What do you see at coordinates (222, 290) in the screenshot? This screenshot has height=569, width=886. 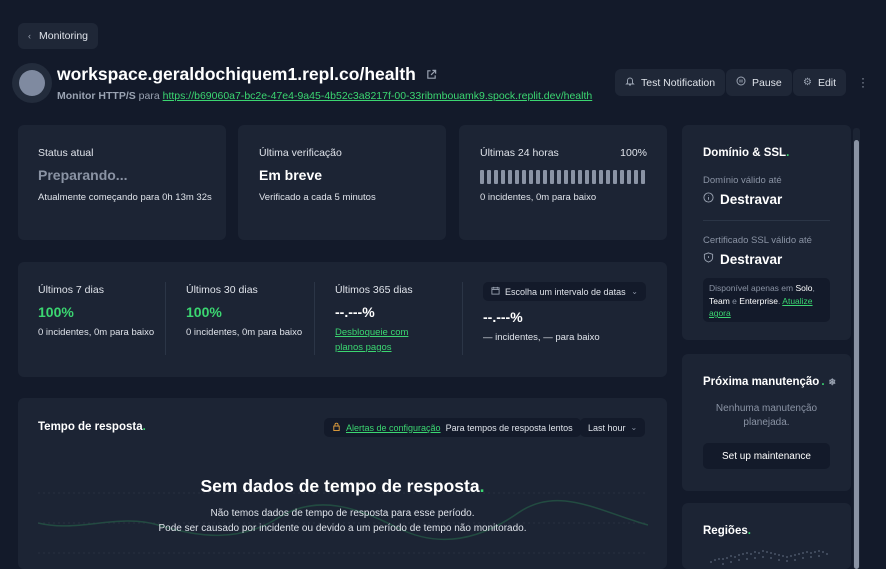 I see `uptime-30d-label: Últimos 30 dias` at bounding box center [222, 290].